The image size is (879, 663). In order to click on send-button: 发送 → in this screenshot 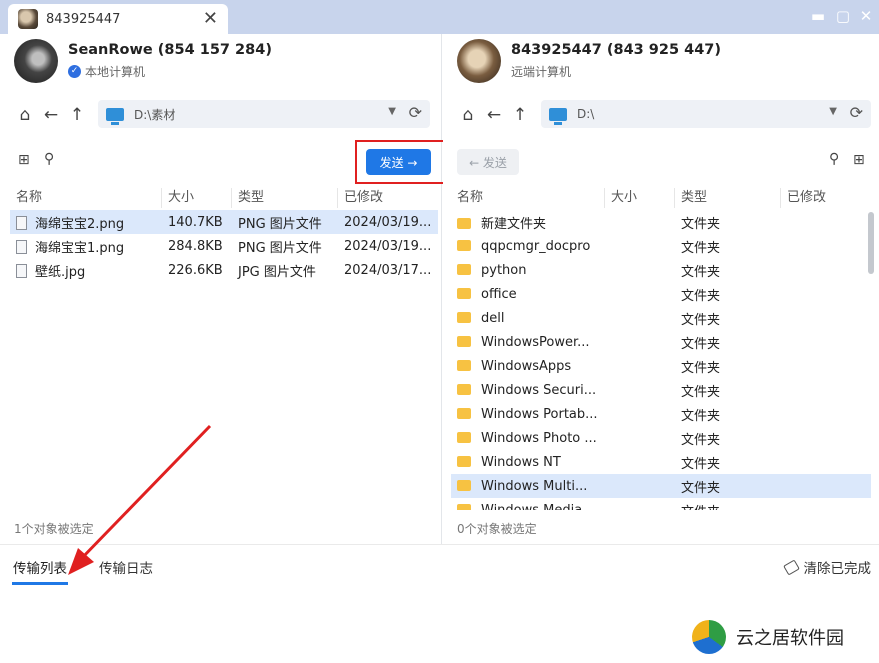, I will do `click(398, 162)`.